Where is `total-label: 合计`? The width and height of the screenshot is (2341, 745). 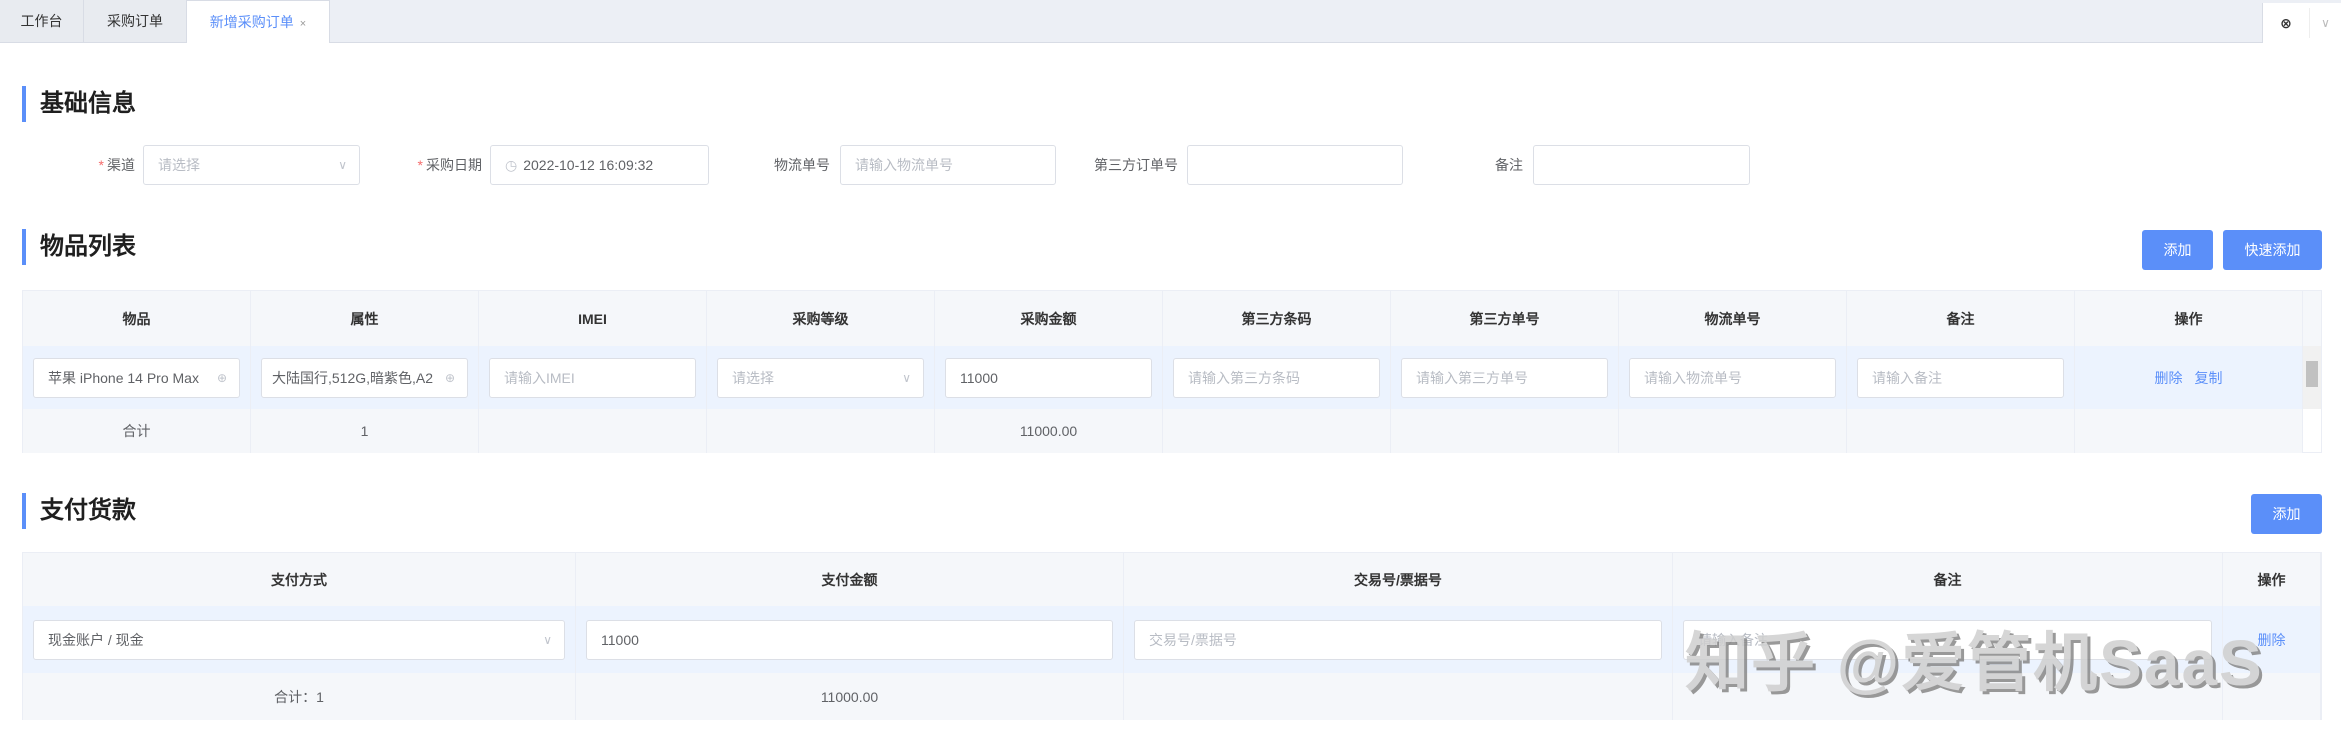
total-label: 合计 is located at coordinates (137, 431).